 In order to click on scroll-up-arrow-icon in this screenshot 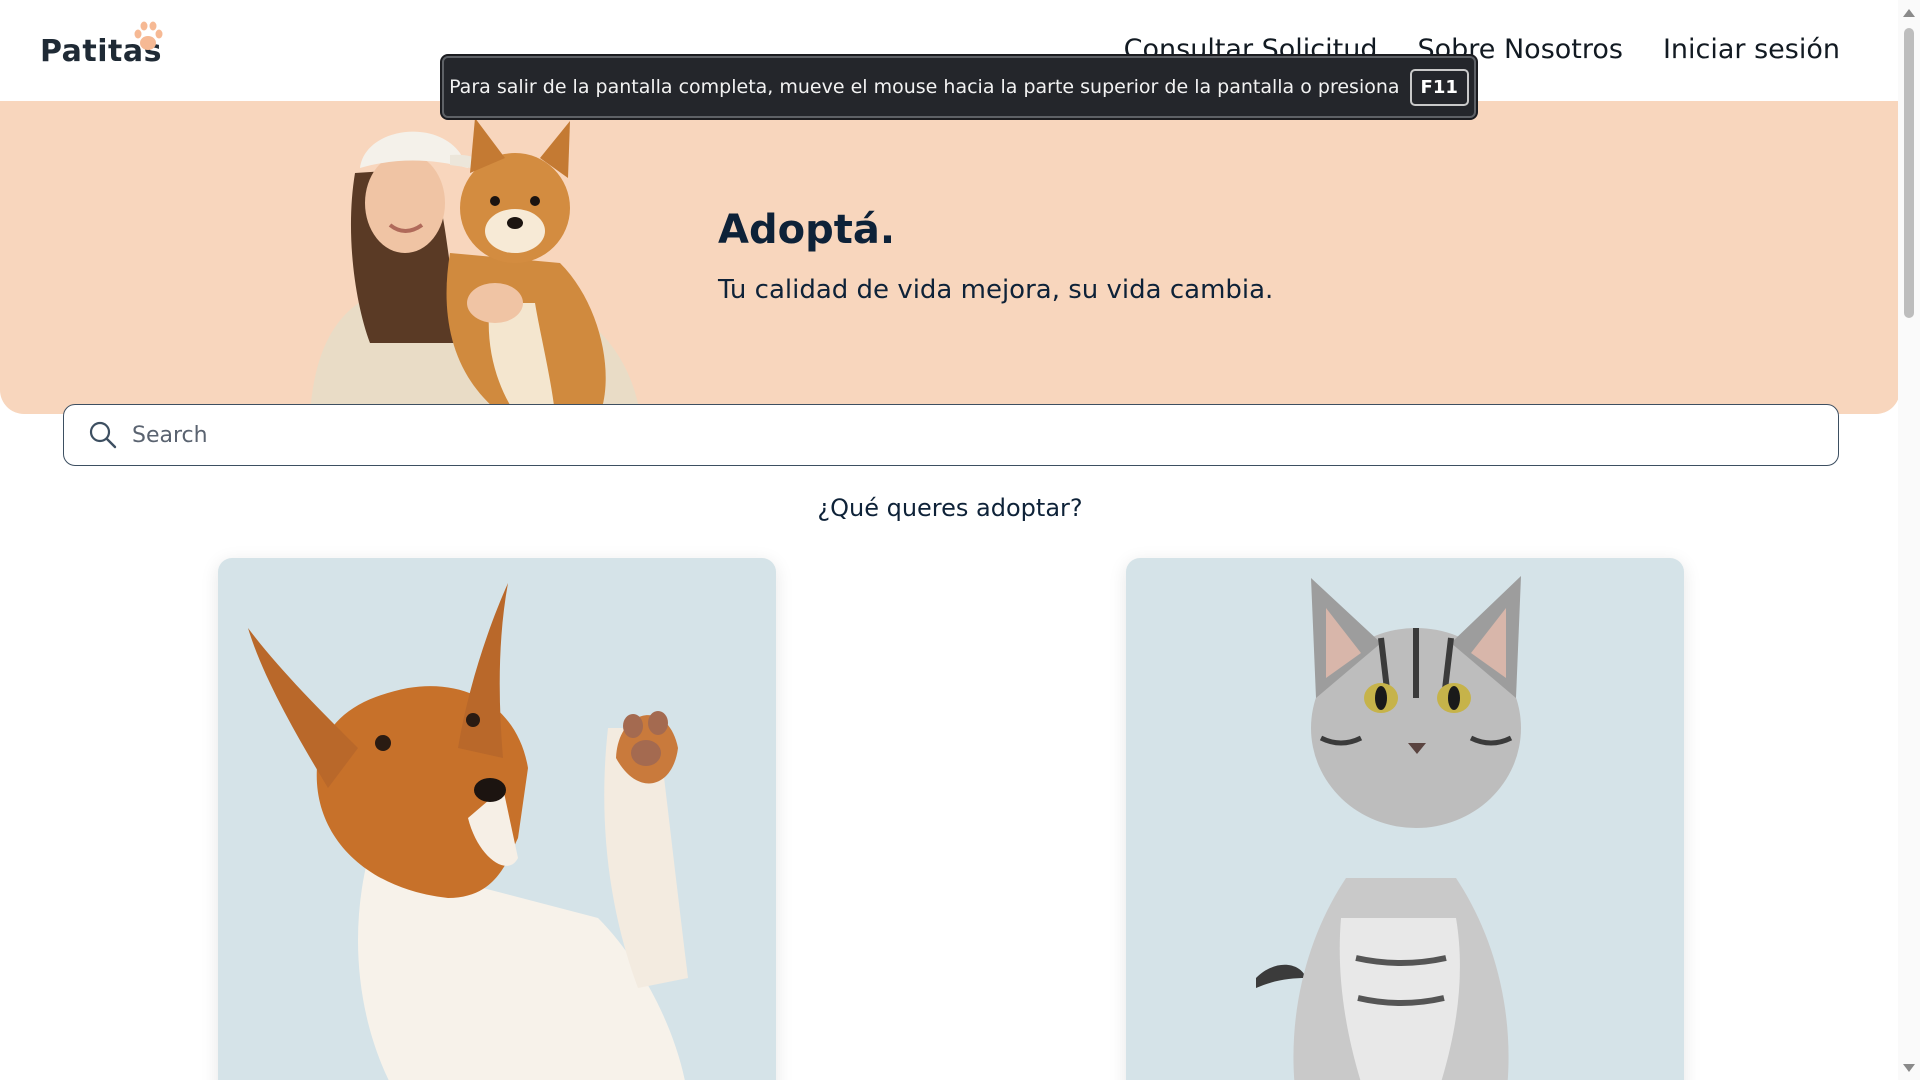, I will do `click(1909, 13)`.